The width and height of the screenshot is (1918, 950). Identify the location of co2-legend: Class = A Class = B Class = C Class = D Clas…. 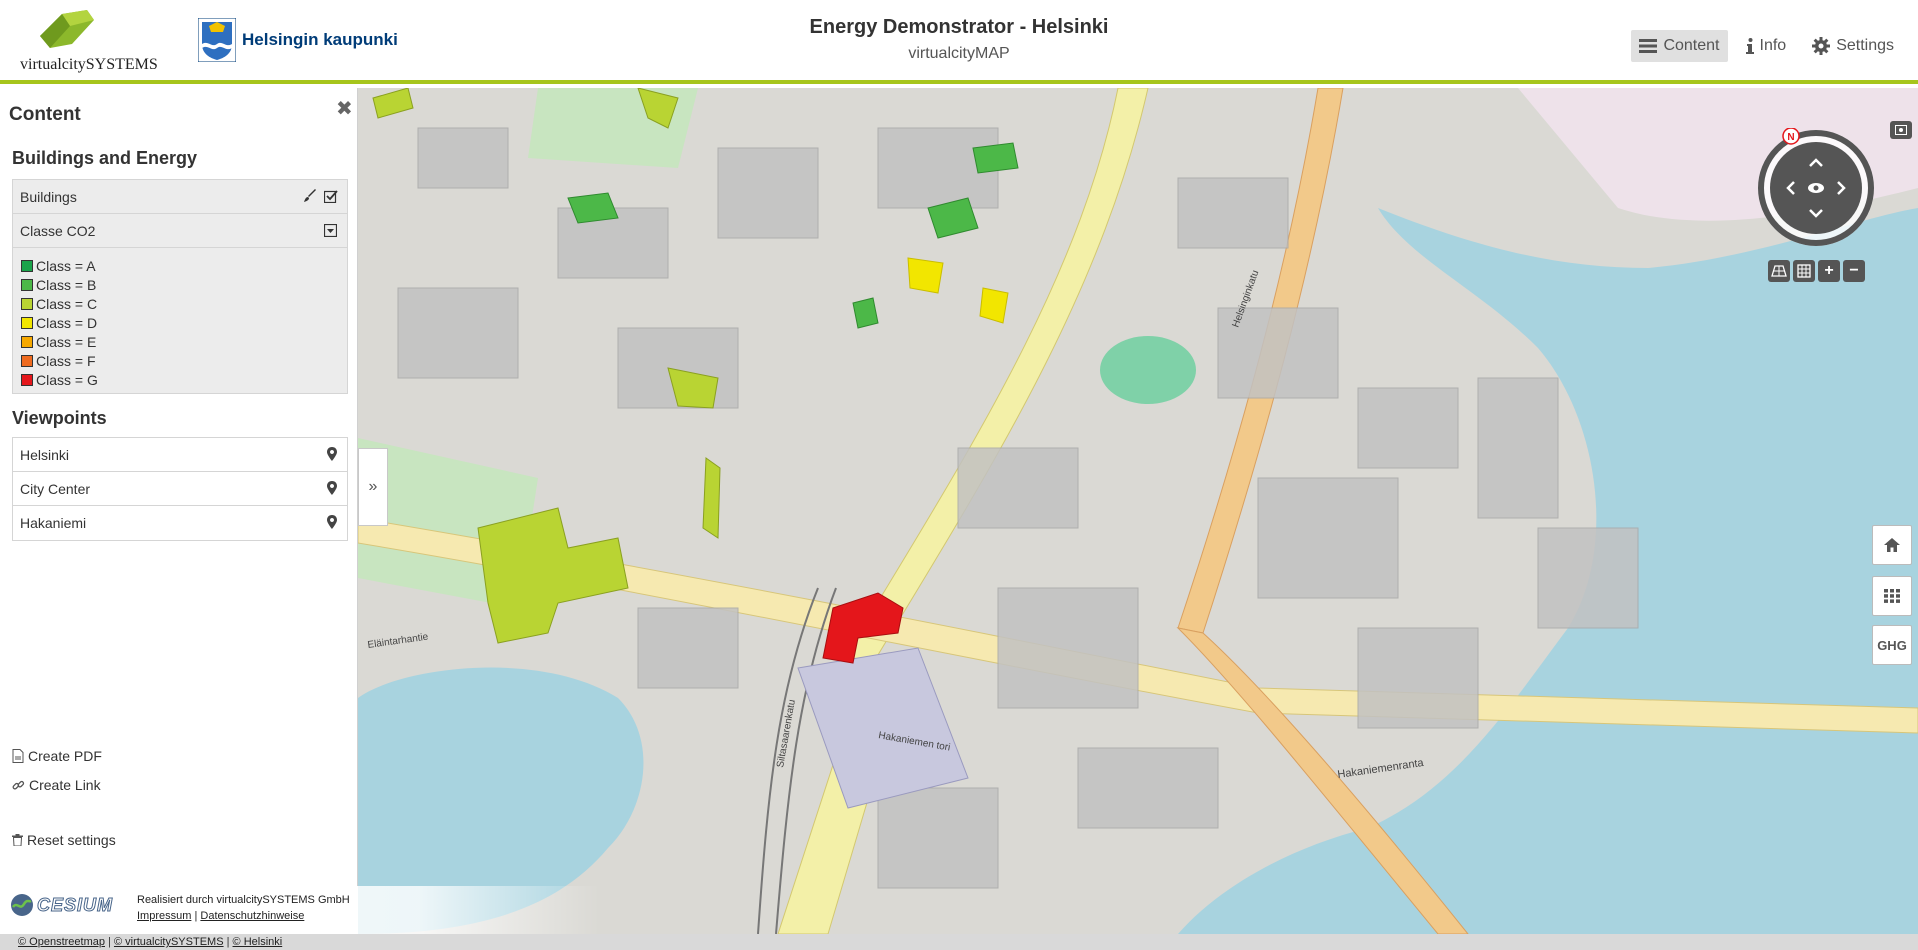
(180, 320).